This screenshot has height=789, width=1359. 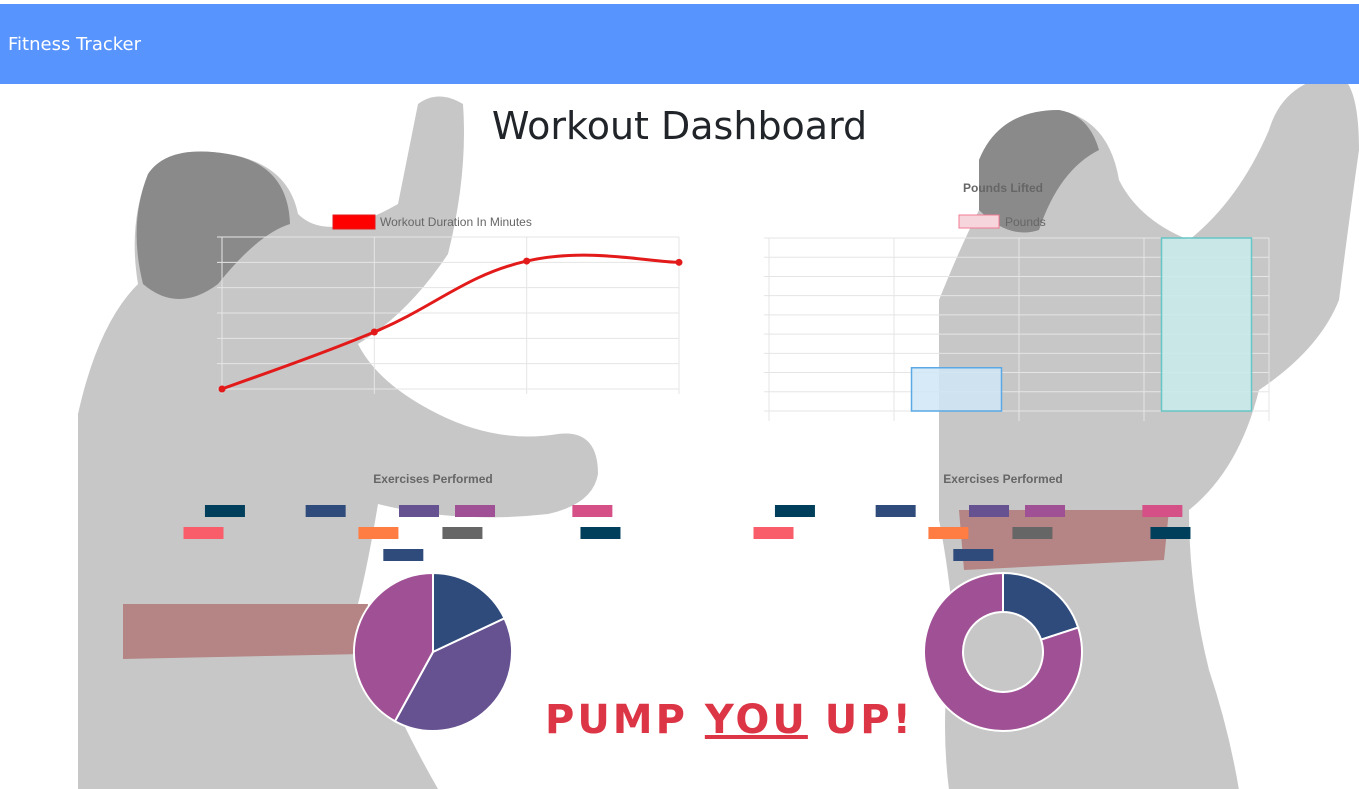 I want to click on exercises-doughnut-title: Exercises Performed, so click(x=1002, y=479).